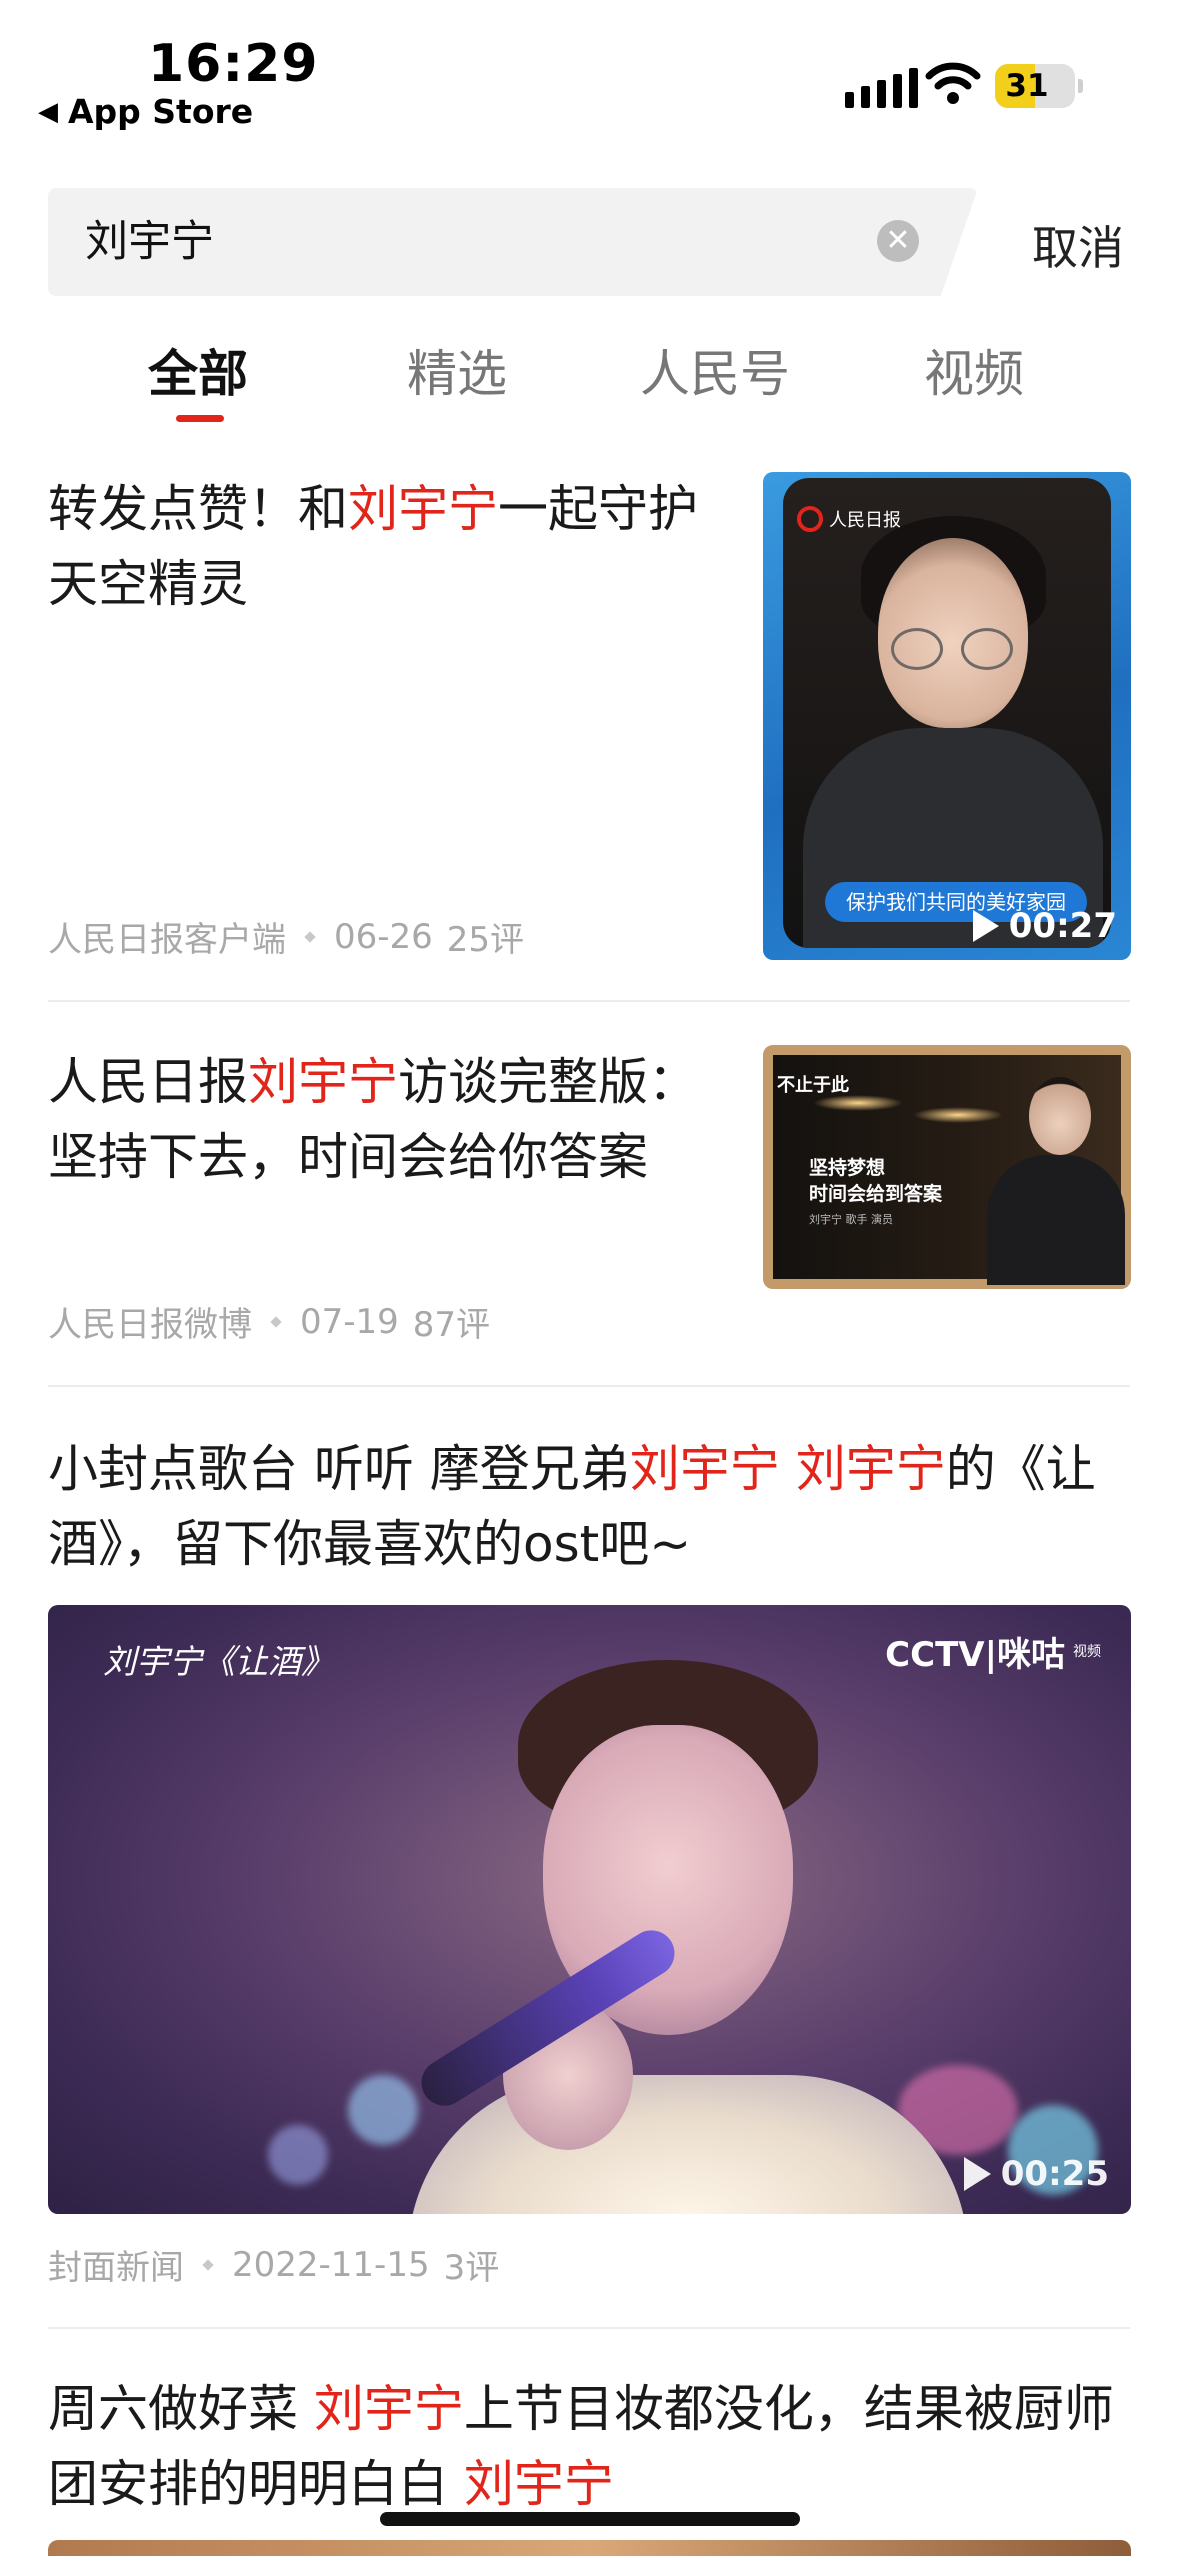 The height and width of the screenshot is (2556, 1179). I want to click on people-daily-logo: 人民日报, so click(849, 519).